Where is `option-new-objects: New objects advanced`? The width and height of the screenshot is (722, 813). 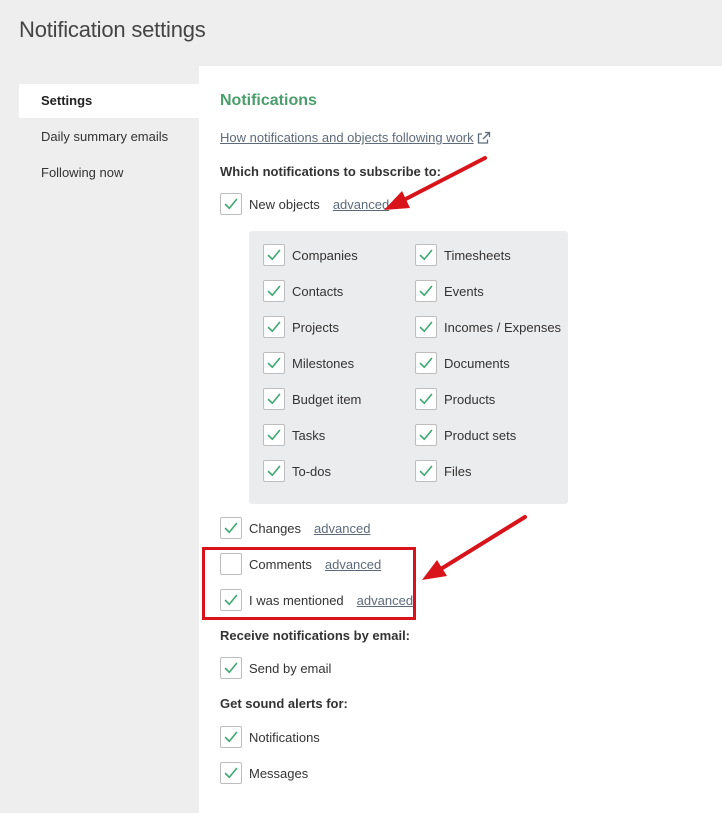
option-new-objects: New objects advanced is located at coordinates (304, 204).